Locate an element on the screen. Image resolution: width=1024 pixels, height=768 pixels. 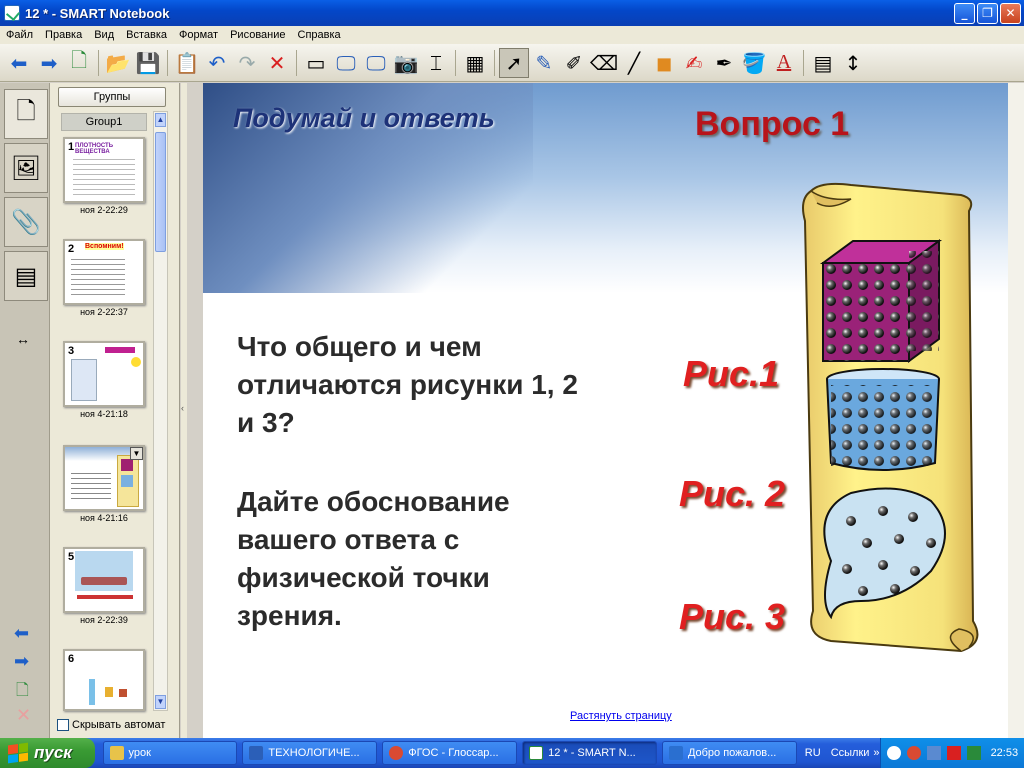
delete-page-side-icon: ✕ is located at coordinates (23, 715).